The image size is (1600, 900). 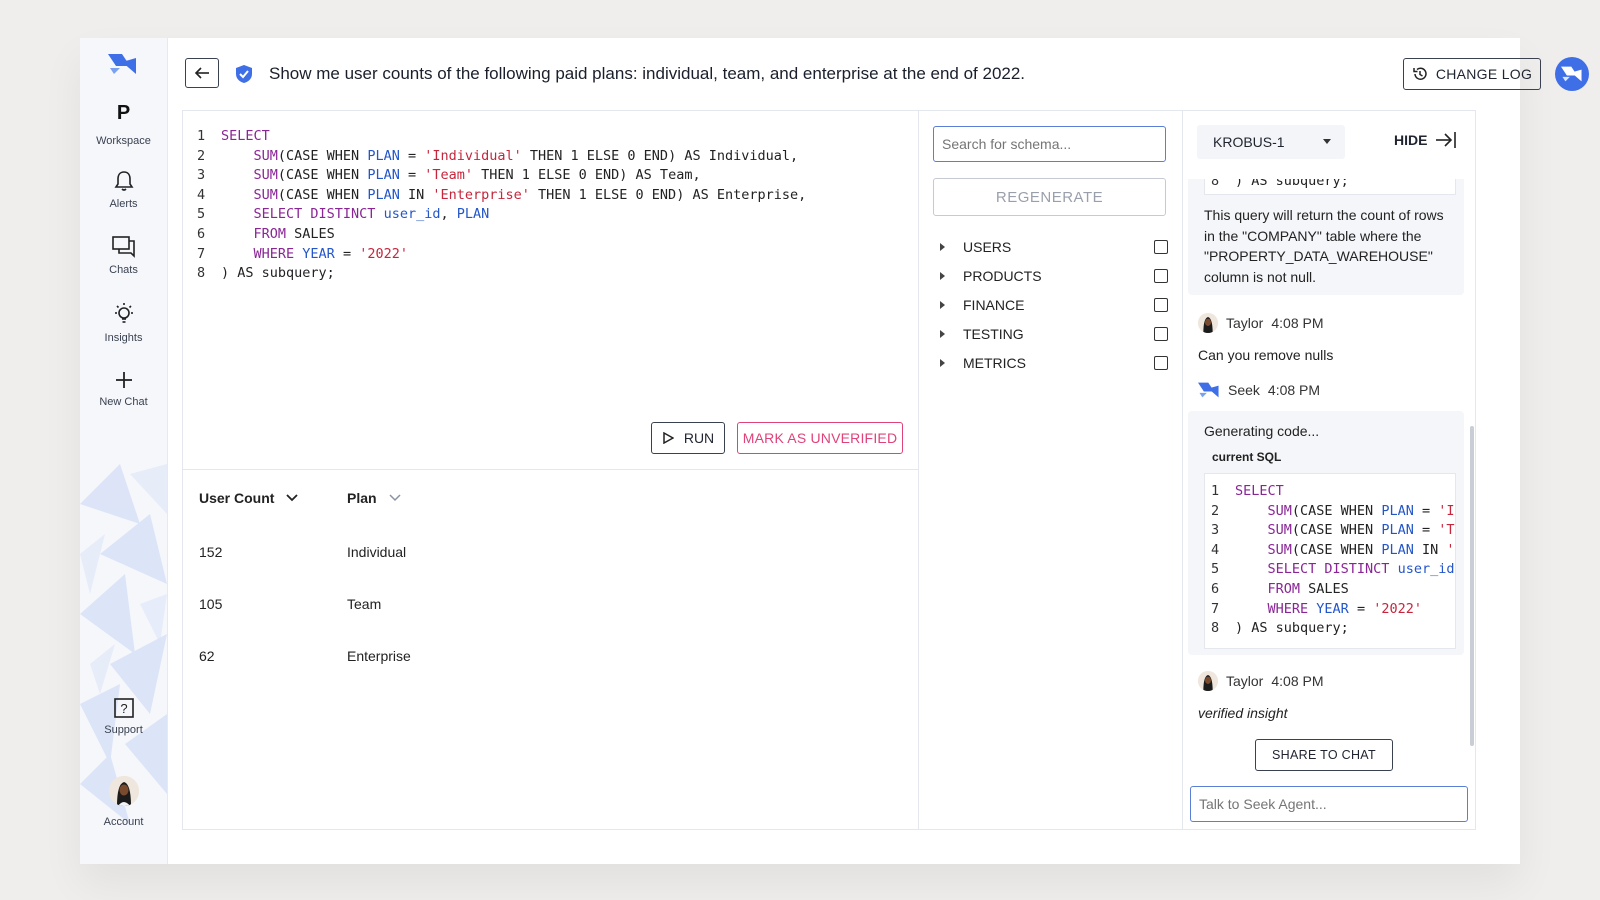 What do you see at coordinates (123, 113) in the screenshot?
I see `workspace-letter: P` at bounding box center [123, 113].